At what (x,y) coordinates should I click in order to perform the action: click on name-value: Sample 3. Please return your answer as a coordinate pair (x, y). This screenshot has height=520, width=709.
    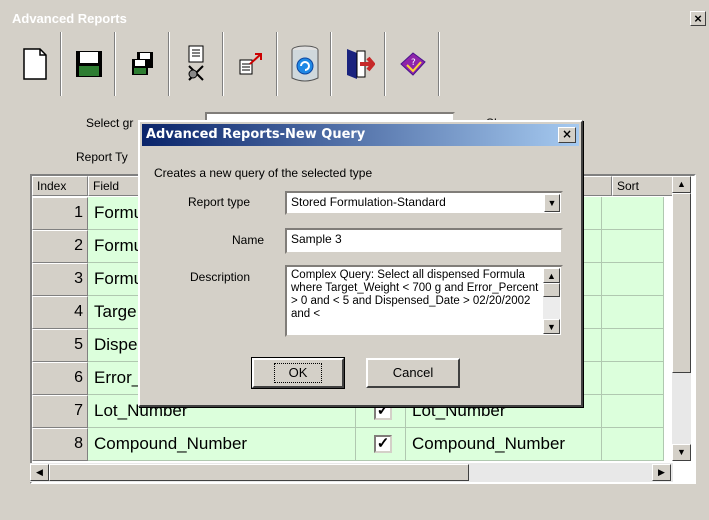
    Looking at the image, I should click on (316, 239).